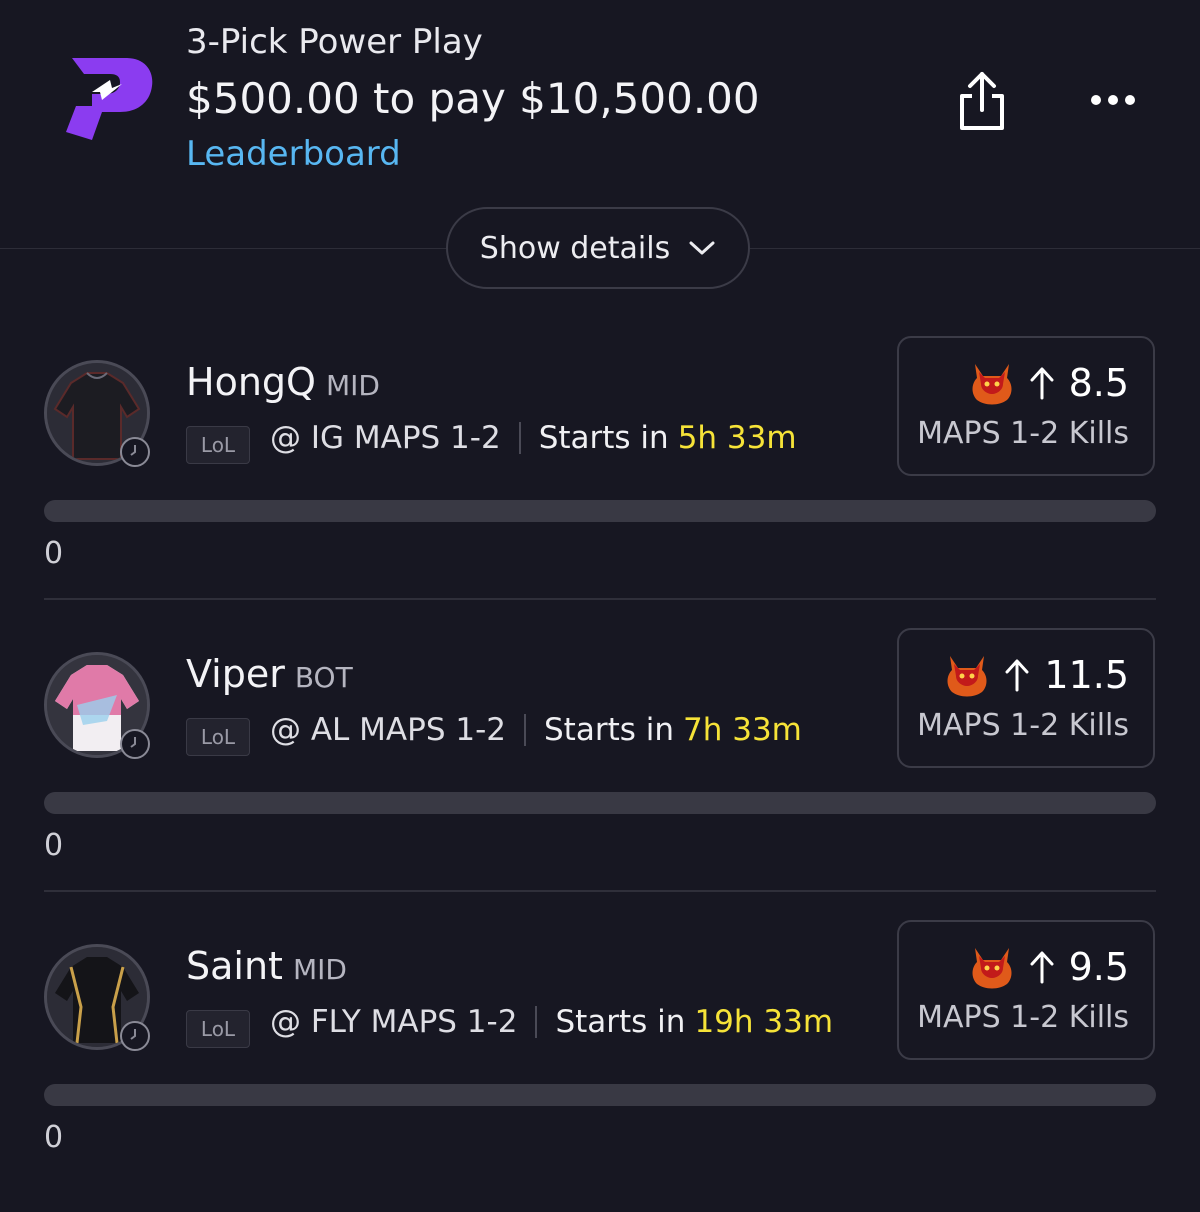 This screenshot has width=1200, height=1212. I want to click on game-info: @ AL MAPS 1-2 Starts in 7h 33m, so click(536, 730).